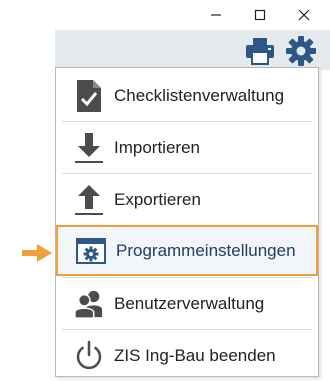 This screenshot has width=330, height=381. What do you see at coordinates (89, 304) in the screenshot?
I see `users-icon` at bounding box center [89, 304].